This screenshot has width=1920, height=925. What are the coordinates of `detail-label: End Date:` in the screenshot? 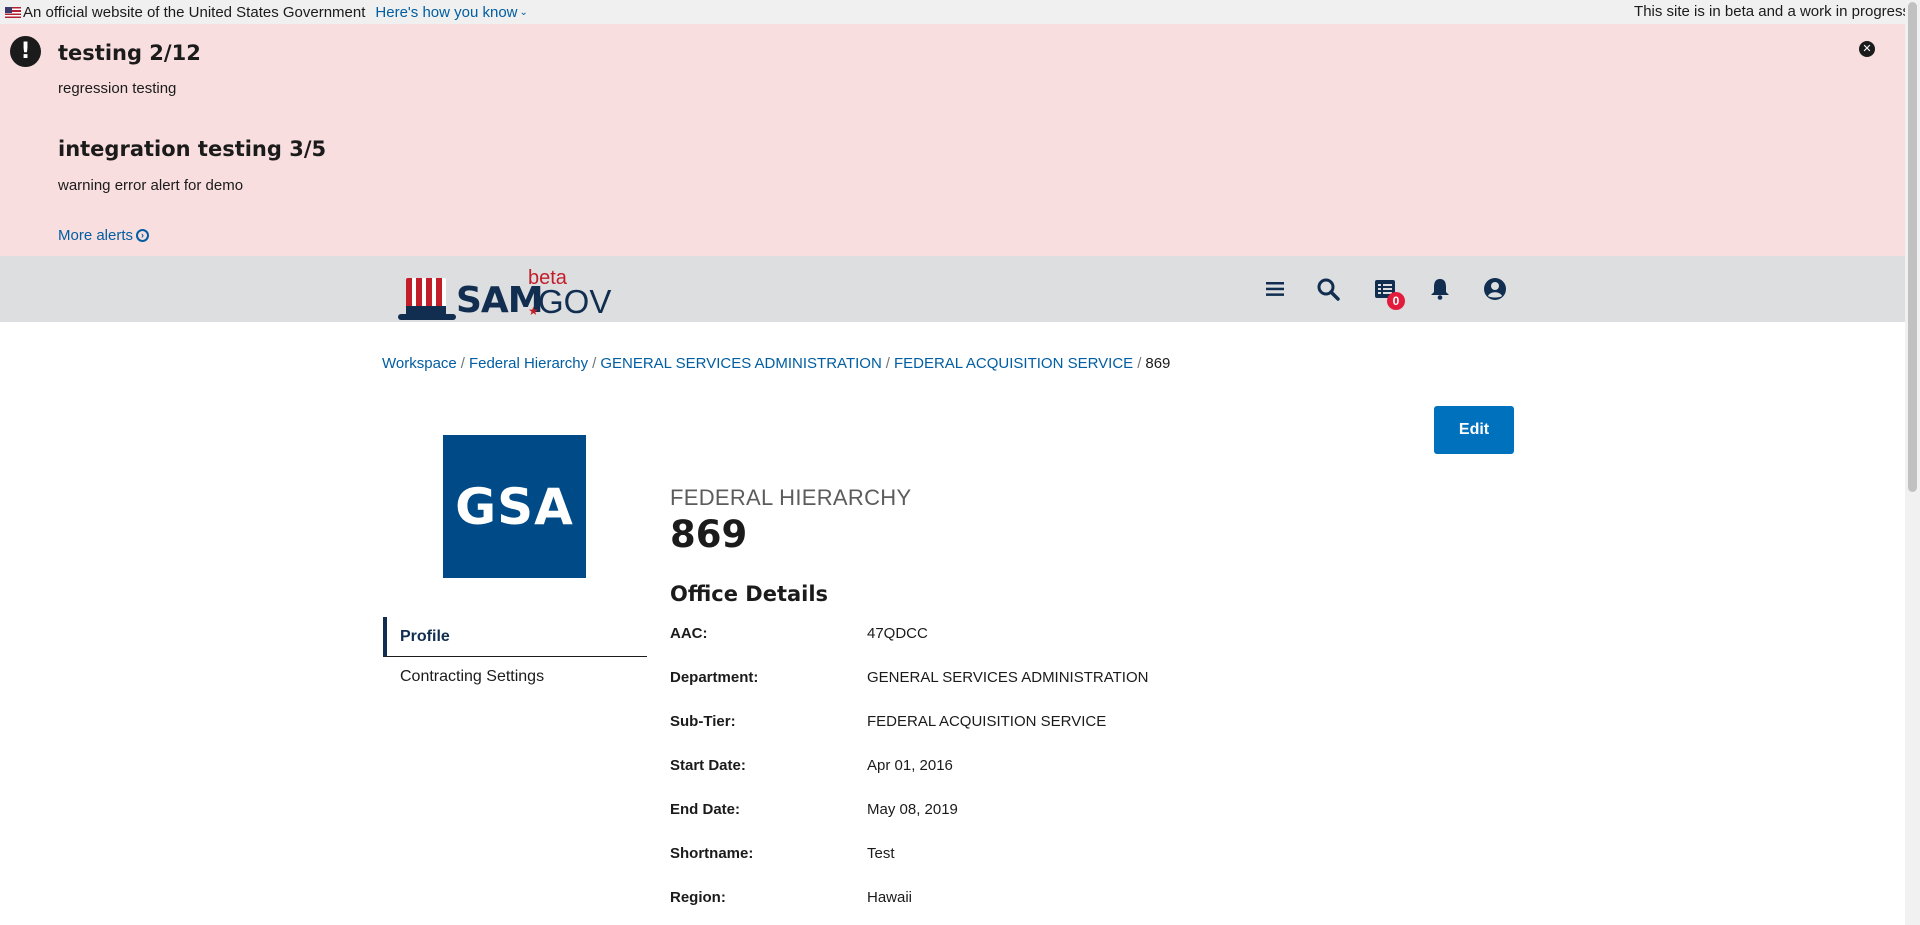 It's located at (705, 809).